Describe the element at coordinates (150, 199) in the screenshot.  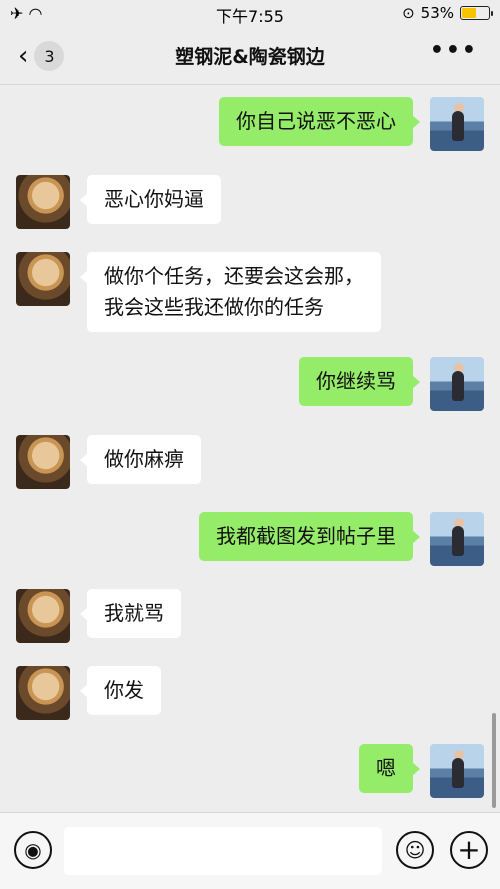
I see `message-bubble: 恶心你妈逼` at that location.